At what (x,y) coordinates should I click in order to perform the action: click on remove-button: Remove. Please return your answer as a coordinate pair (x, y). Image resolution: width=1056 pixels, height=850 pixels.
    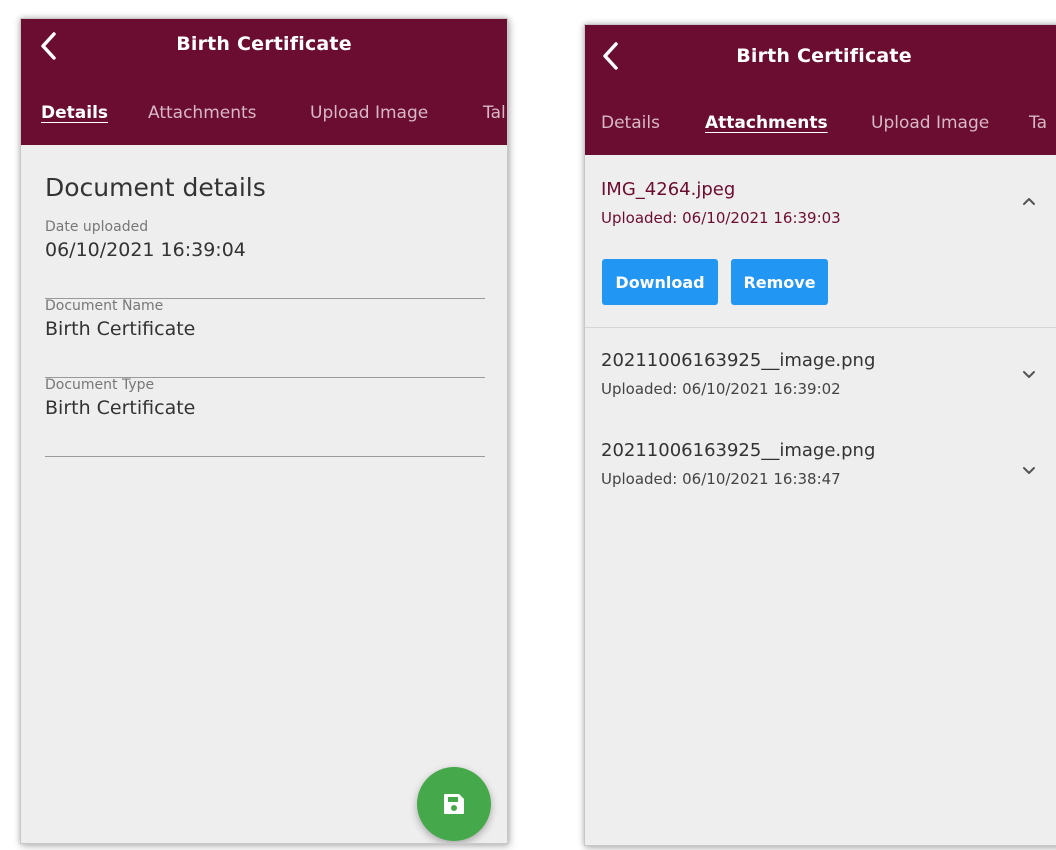
    Looking at the image, I should click on (779, 282).